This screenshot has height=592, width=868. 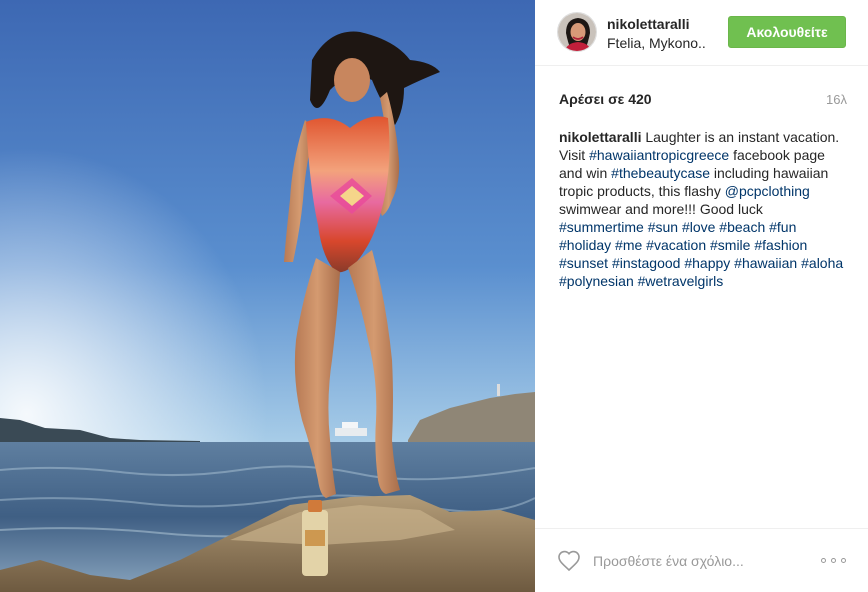 What do you see at coordinates (707, 263) in the screenshot?
I see `hashtag-link: #happy` at bounding box center [707, 263].